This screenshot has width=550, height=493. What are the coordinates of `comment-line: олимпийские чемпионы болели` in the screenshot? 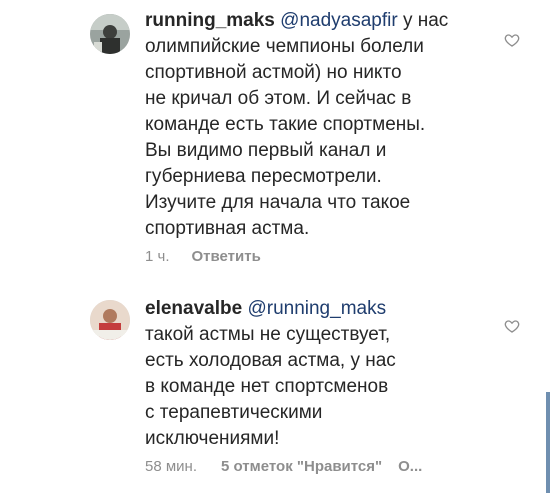 It's located at (284, 46).